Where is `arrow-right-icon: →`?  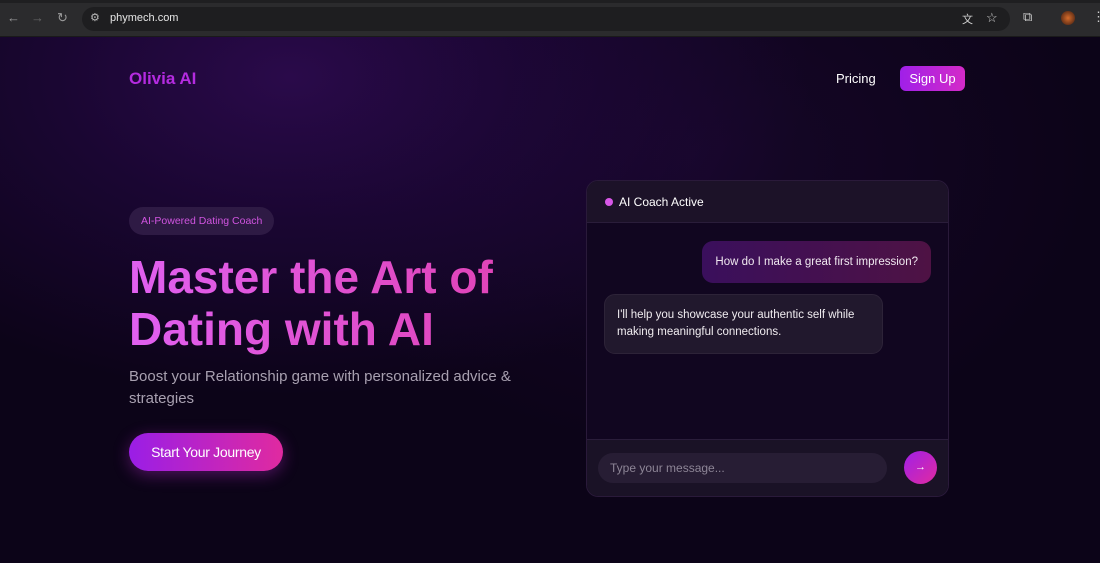 arrow-right-icon: → is located at coordinates (920, 467).